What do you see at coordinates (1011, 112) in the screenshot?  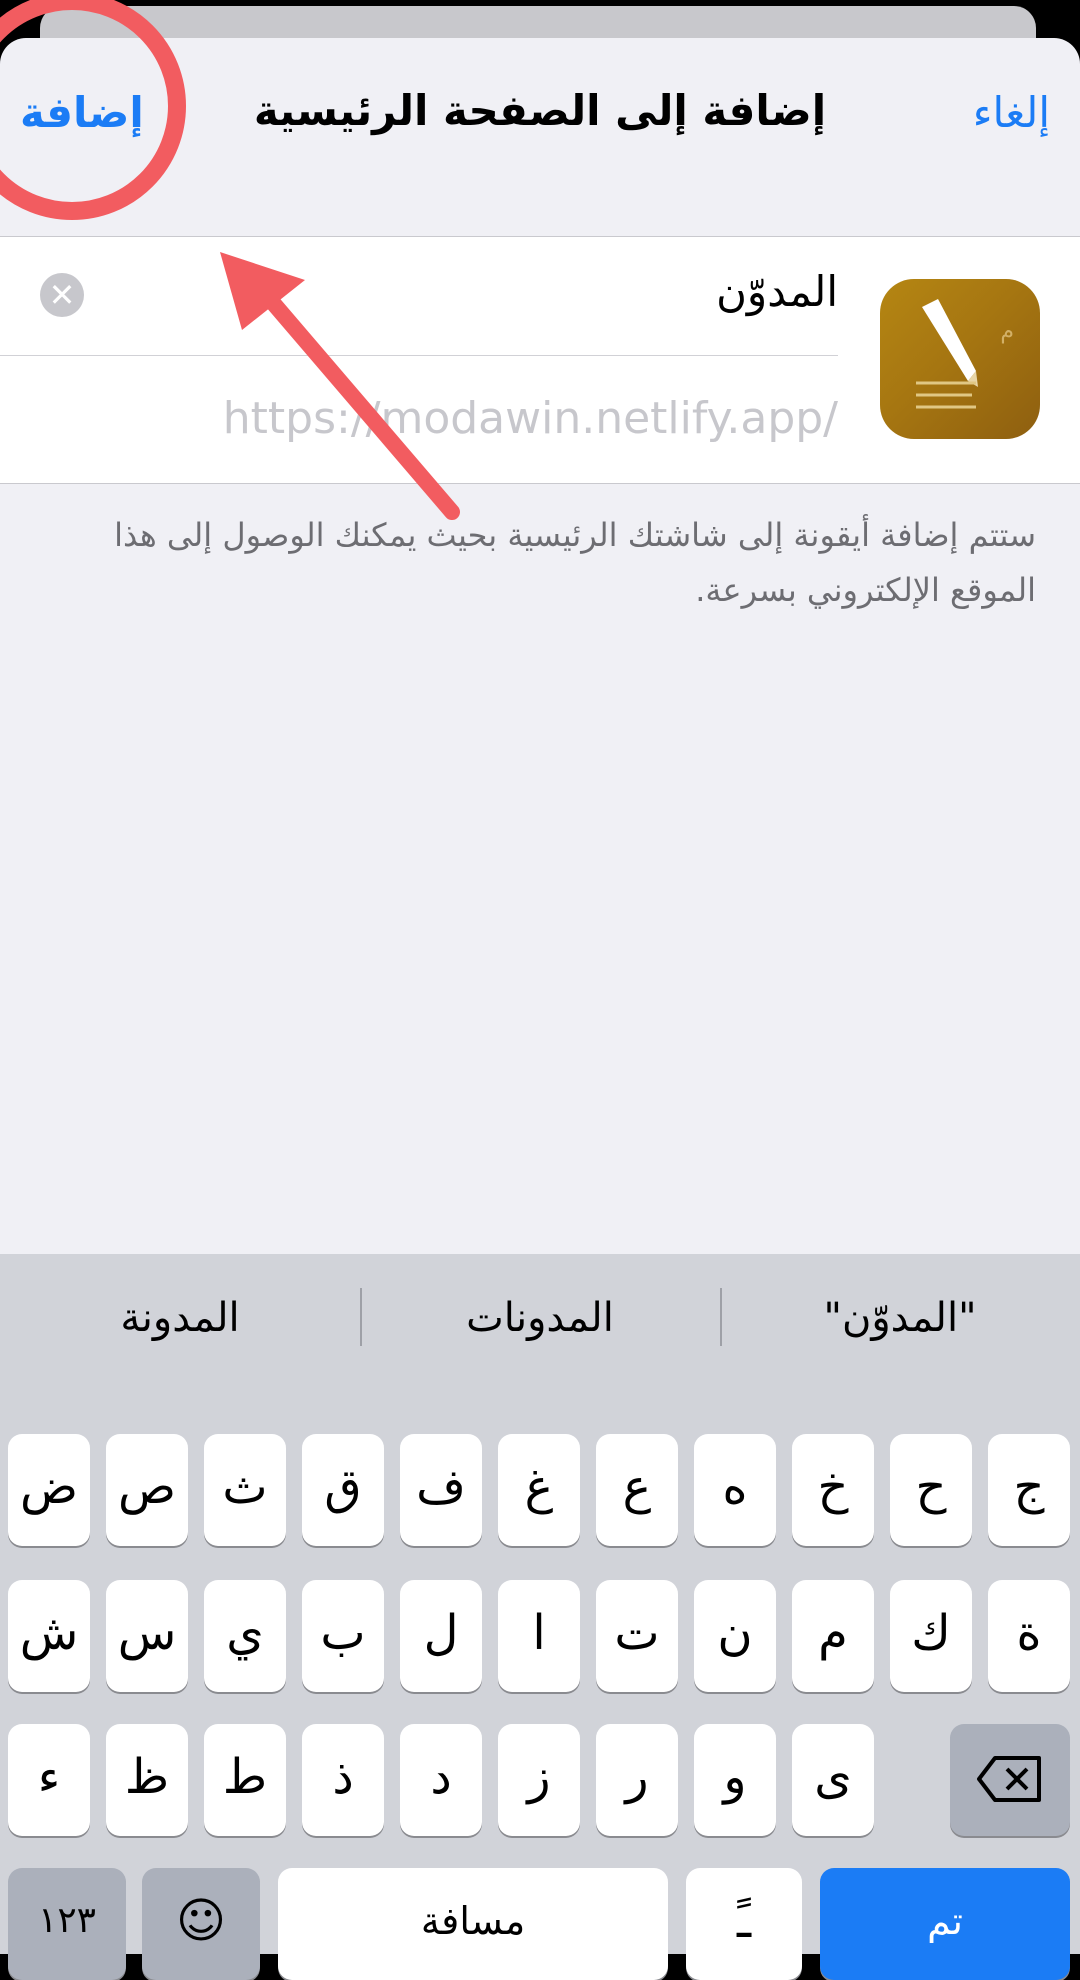 I see `cancel-button: إلغاء` at bounding box center [1011, 112].